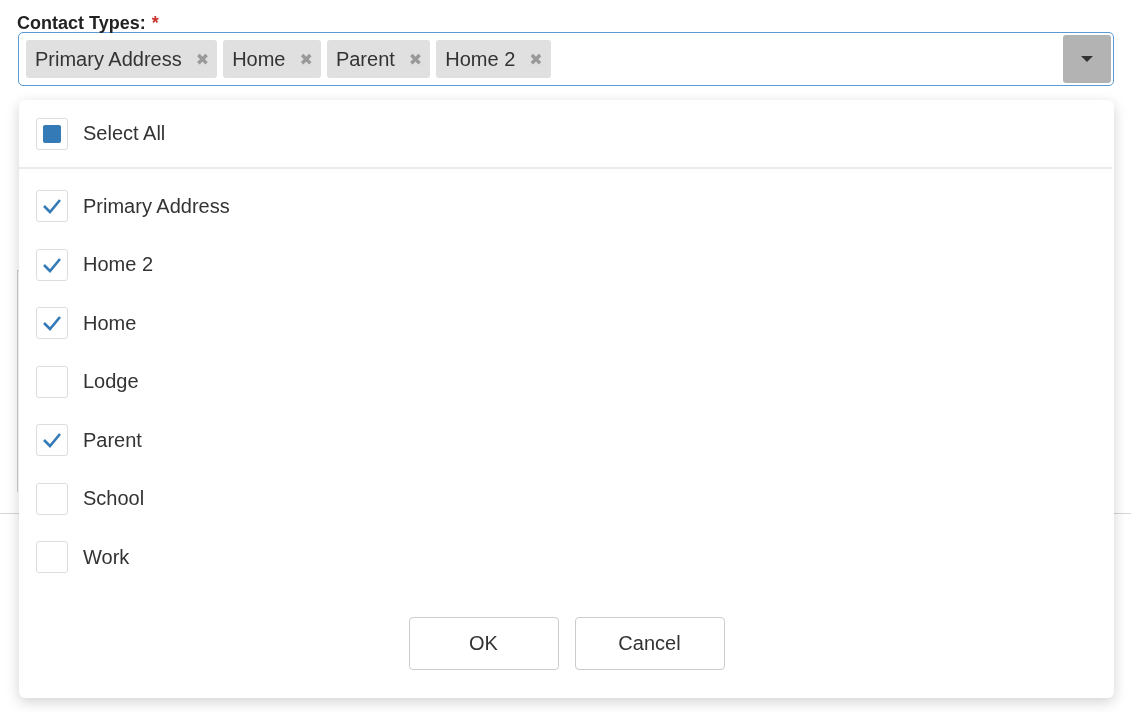 This screenshot has height=713, width=1131. What do you see at coordinates (110, 323) in the screenshot?
I see `option-label: Home` at bounding box center [110, 323].